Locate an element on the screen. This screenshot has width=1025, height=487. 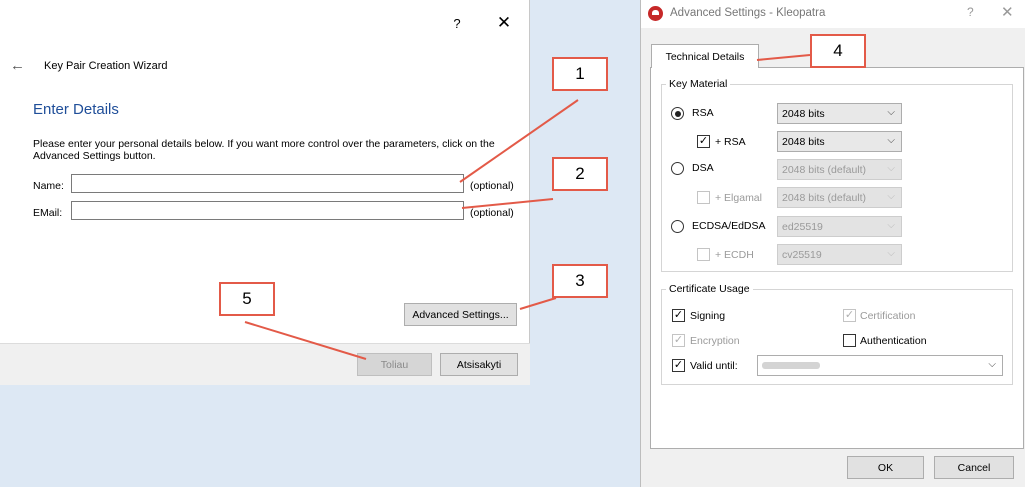
callout-2: 2 is located at coordinates (580, 174).